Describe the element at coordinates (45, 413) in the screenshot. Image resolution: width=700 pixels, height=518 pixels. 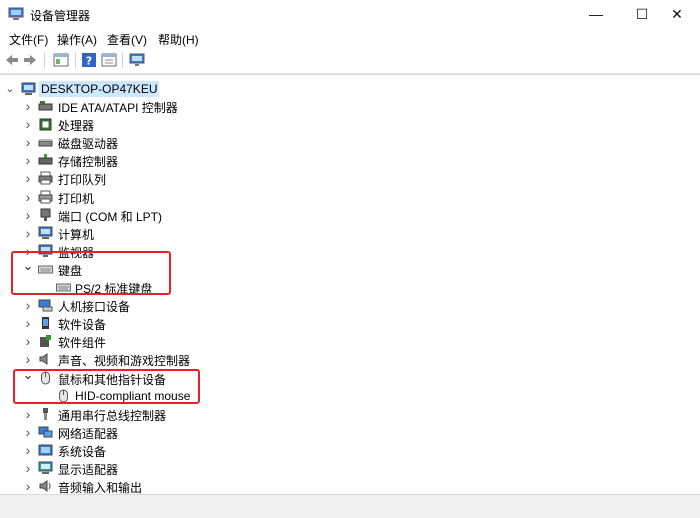
I see `usb-icon` at that location.